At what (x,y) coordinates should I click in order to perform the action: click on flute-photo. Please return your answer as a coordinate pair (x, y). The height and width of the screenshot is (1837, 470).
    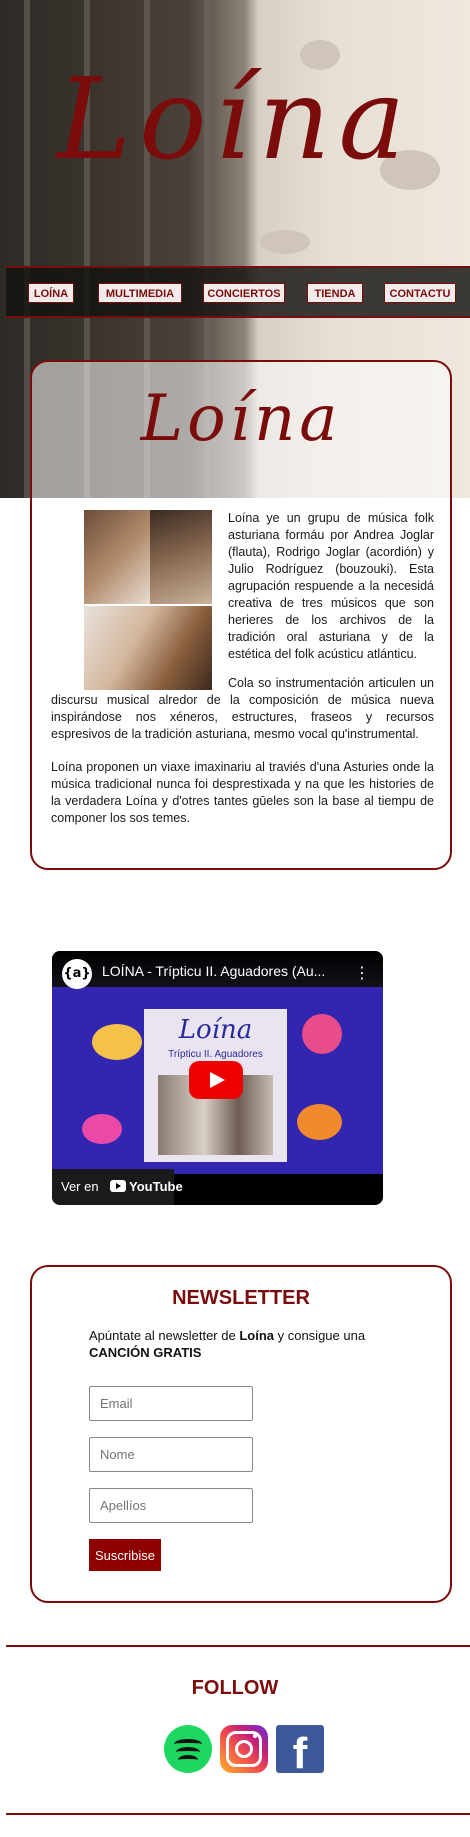
    Looking at the image, I should click on (181, 557).